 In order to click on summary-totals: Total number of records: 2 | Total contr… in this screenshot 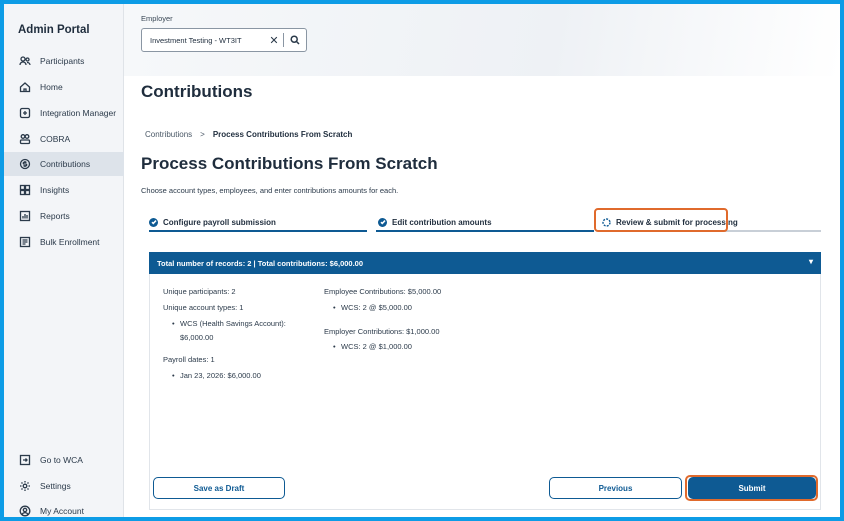, I will do `click(260, 263)`.